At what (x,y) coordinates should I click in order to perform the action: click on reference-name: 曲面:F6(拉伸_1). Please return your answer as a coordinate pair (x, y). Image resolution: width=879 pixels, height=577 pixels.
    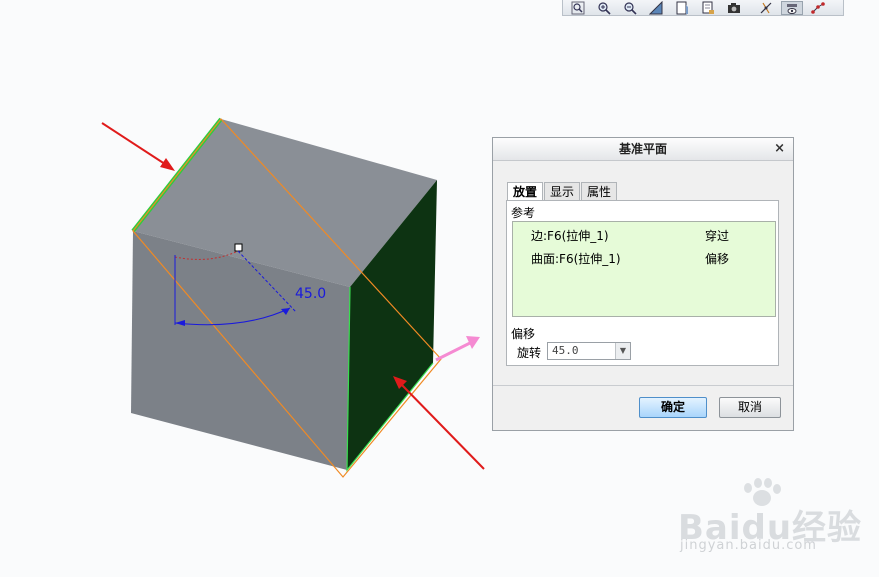
    Looking at the image, I should click on (576, 259).